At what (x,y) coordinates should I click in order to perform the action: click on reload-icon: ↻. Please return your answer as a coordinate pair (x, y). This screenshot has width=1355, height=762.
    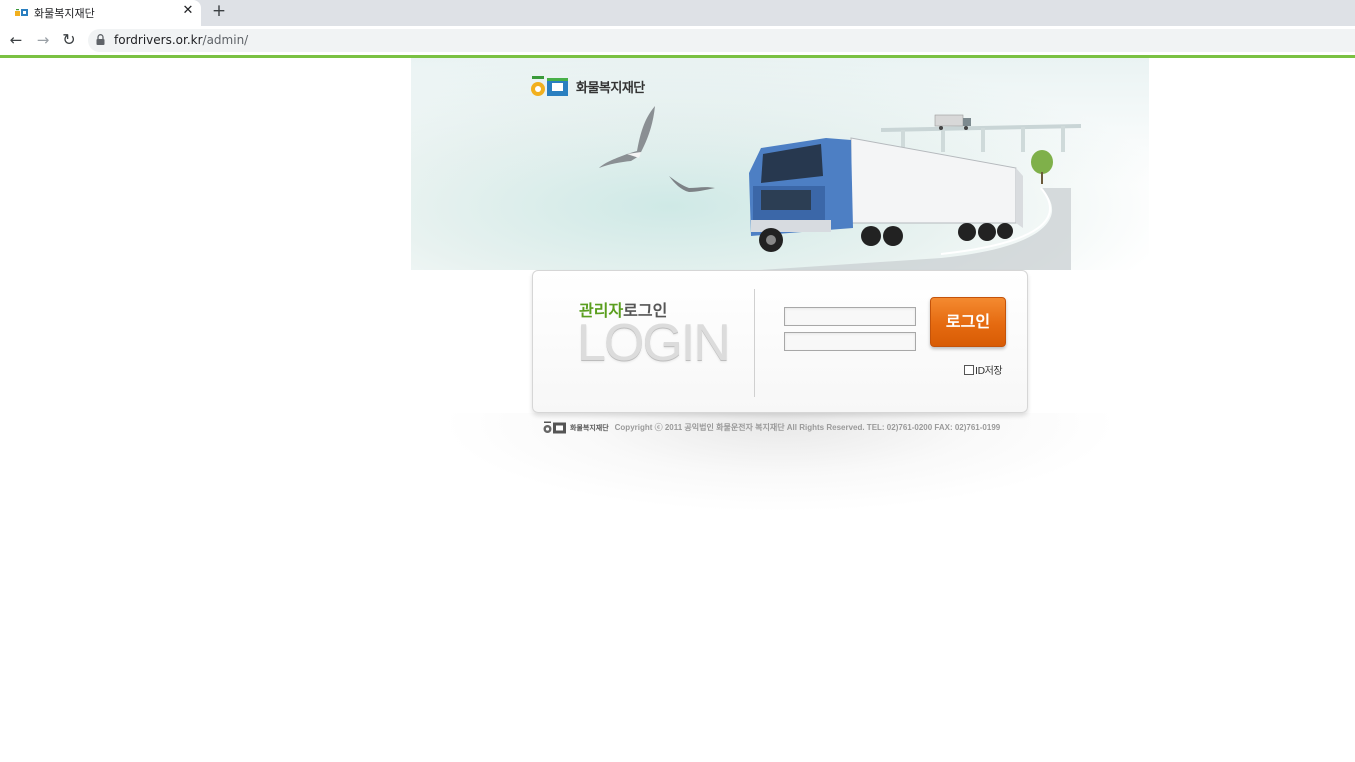
    Looking at the image, I should click on (69, 40).